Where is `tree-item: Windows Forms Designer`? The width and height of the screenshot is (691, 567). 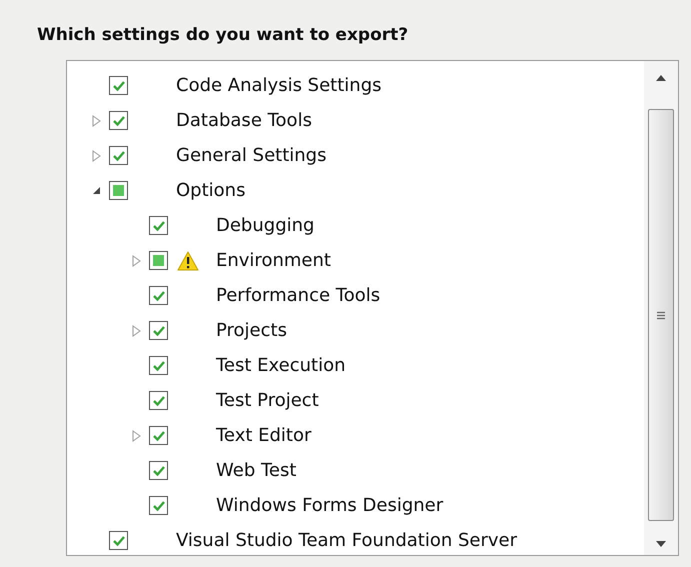 tree-item: Windows Forms Designer is located at coordinates (330, 505).